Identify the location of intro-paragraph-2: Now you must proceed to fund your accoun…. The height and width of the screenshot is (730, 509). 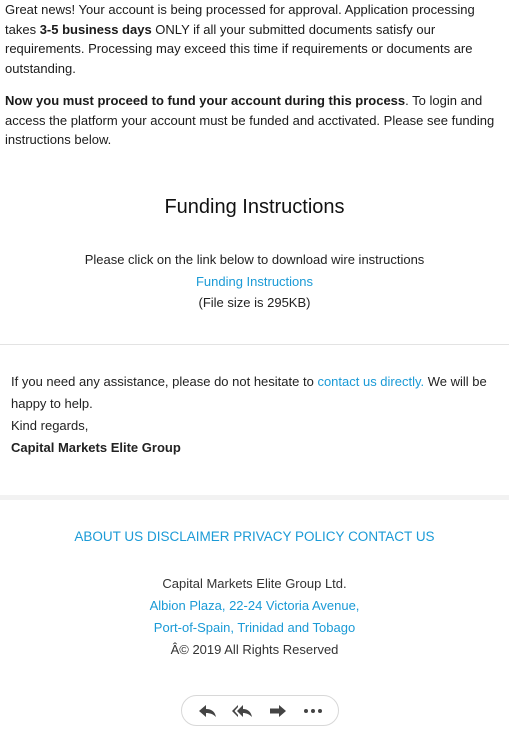
(255, 120).